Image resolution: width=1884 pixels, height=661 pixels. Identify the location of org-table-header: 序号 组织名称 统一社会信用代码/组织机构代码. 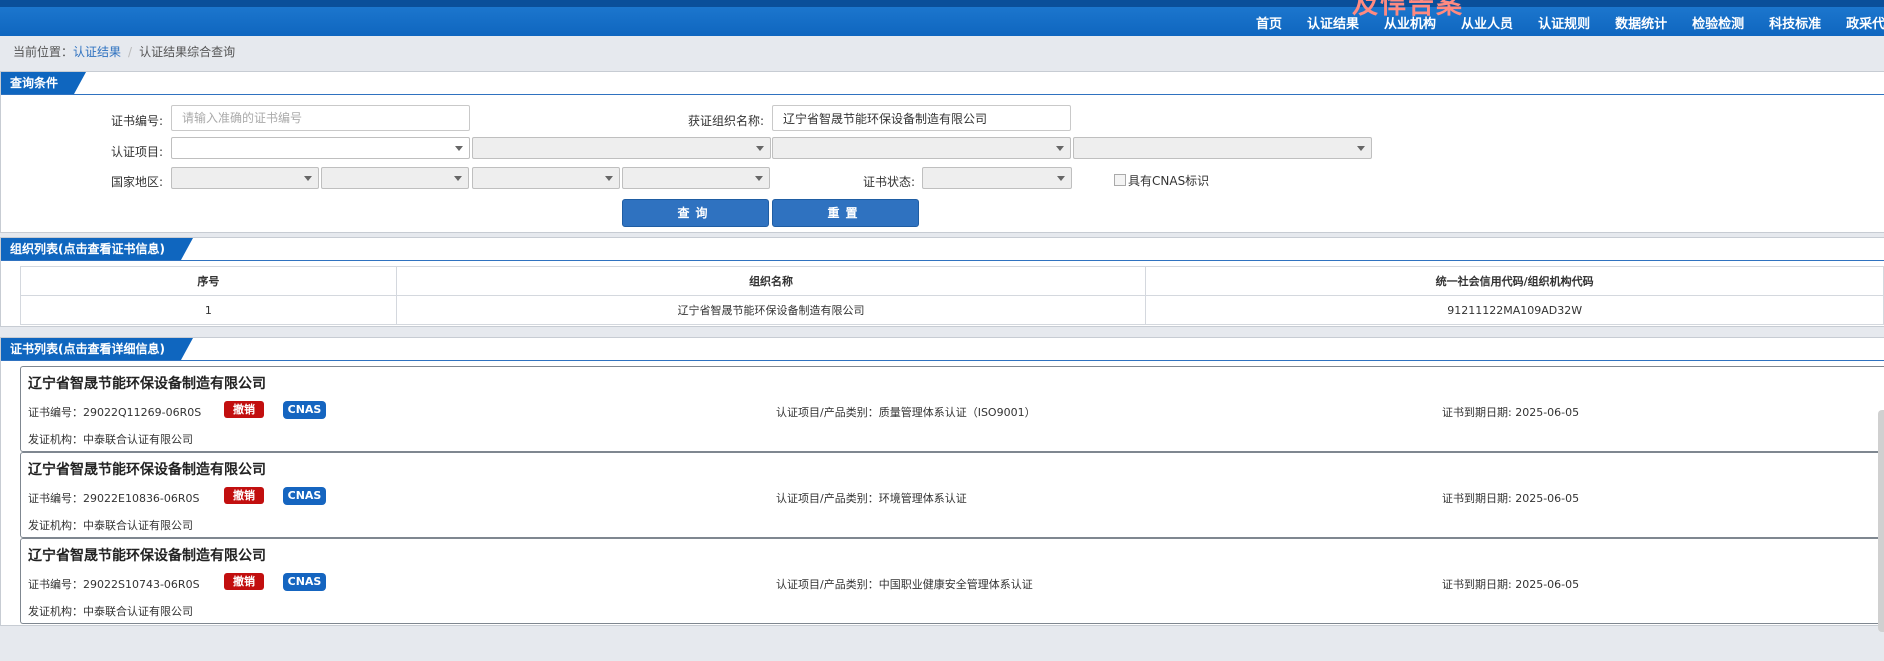
(952, 281).